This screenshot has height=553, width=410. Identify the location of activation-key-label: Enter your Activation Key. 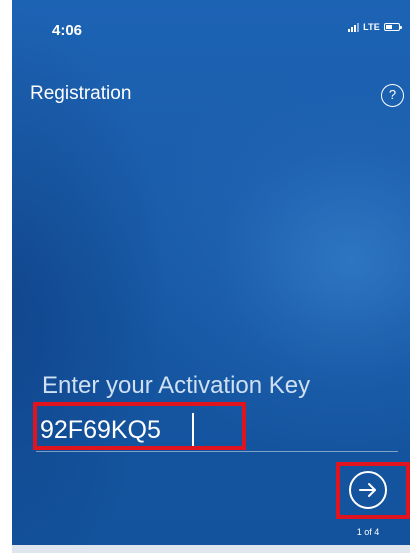
(176, 385).